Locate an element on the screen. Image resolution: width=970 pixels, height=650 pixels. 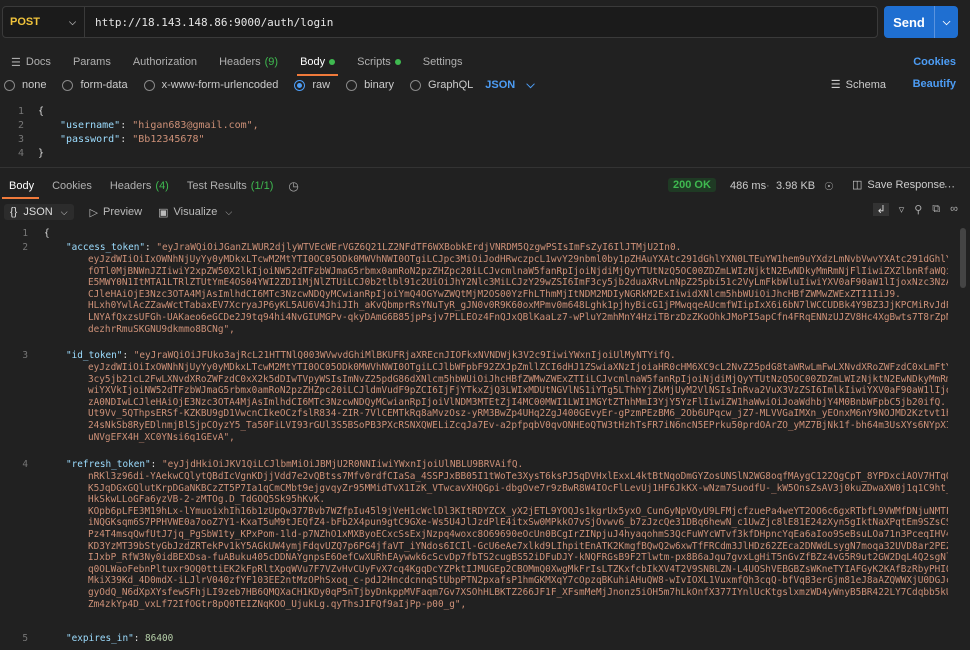
visualize-label: Visualize is located at coordinates (195, 212).